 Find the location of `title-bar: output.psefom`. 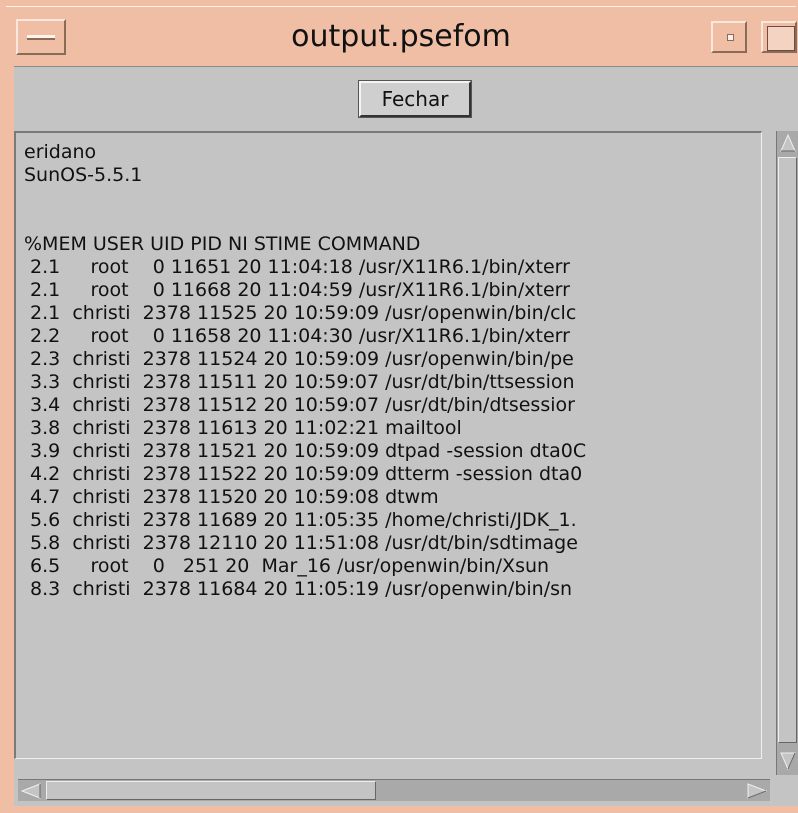

title-bar: output.psefom is located at coordinates (401, 35).